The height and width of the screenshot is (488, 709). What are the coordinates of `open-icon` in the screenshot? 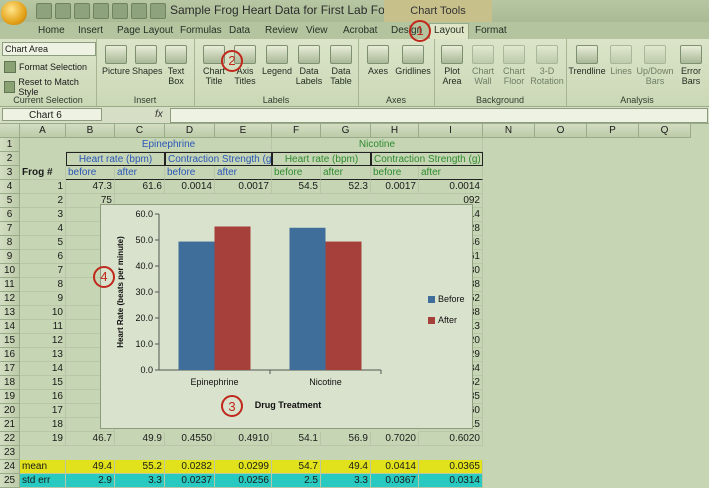 It's located at (101, 11).